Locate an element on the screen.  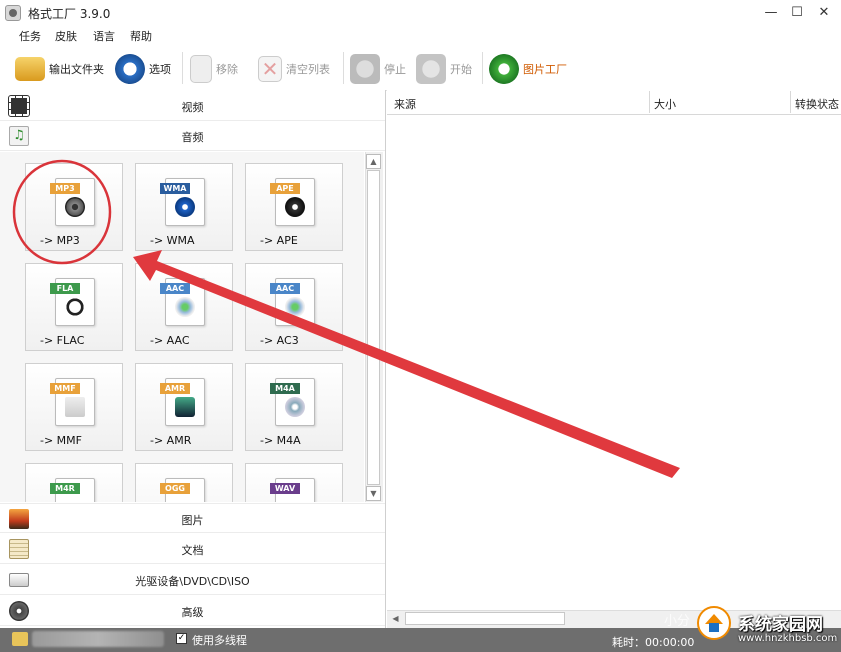
house-logo-icon is located at coordinates (714, 623).